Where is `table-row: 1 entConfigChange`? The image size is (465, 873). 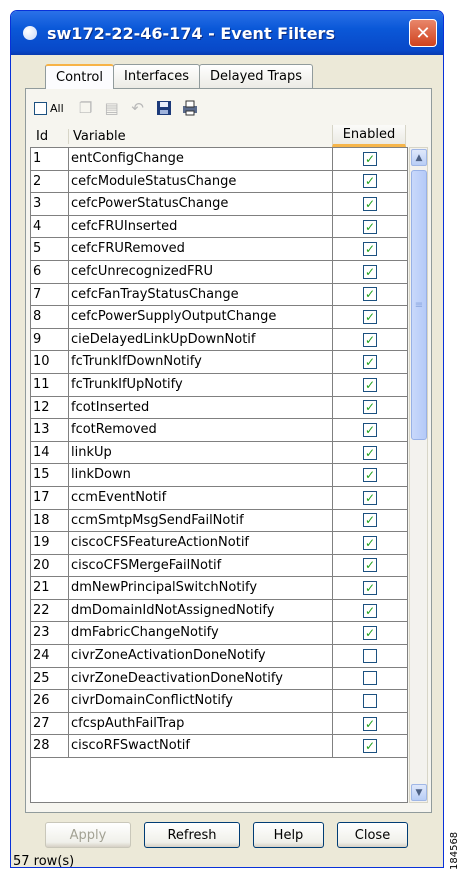 table-row: 1 entConfigChange is located at coordinates (219, 159).